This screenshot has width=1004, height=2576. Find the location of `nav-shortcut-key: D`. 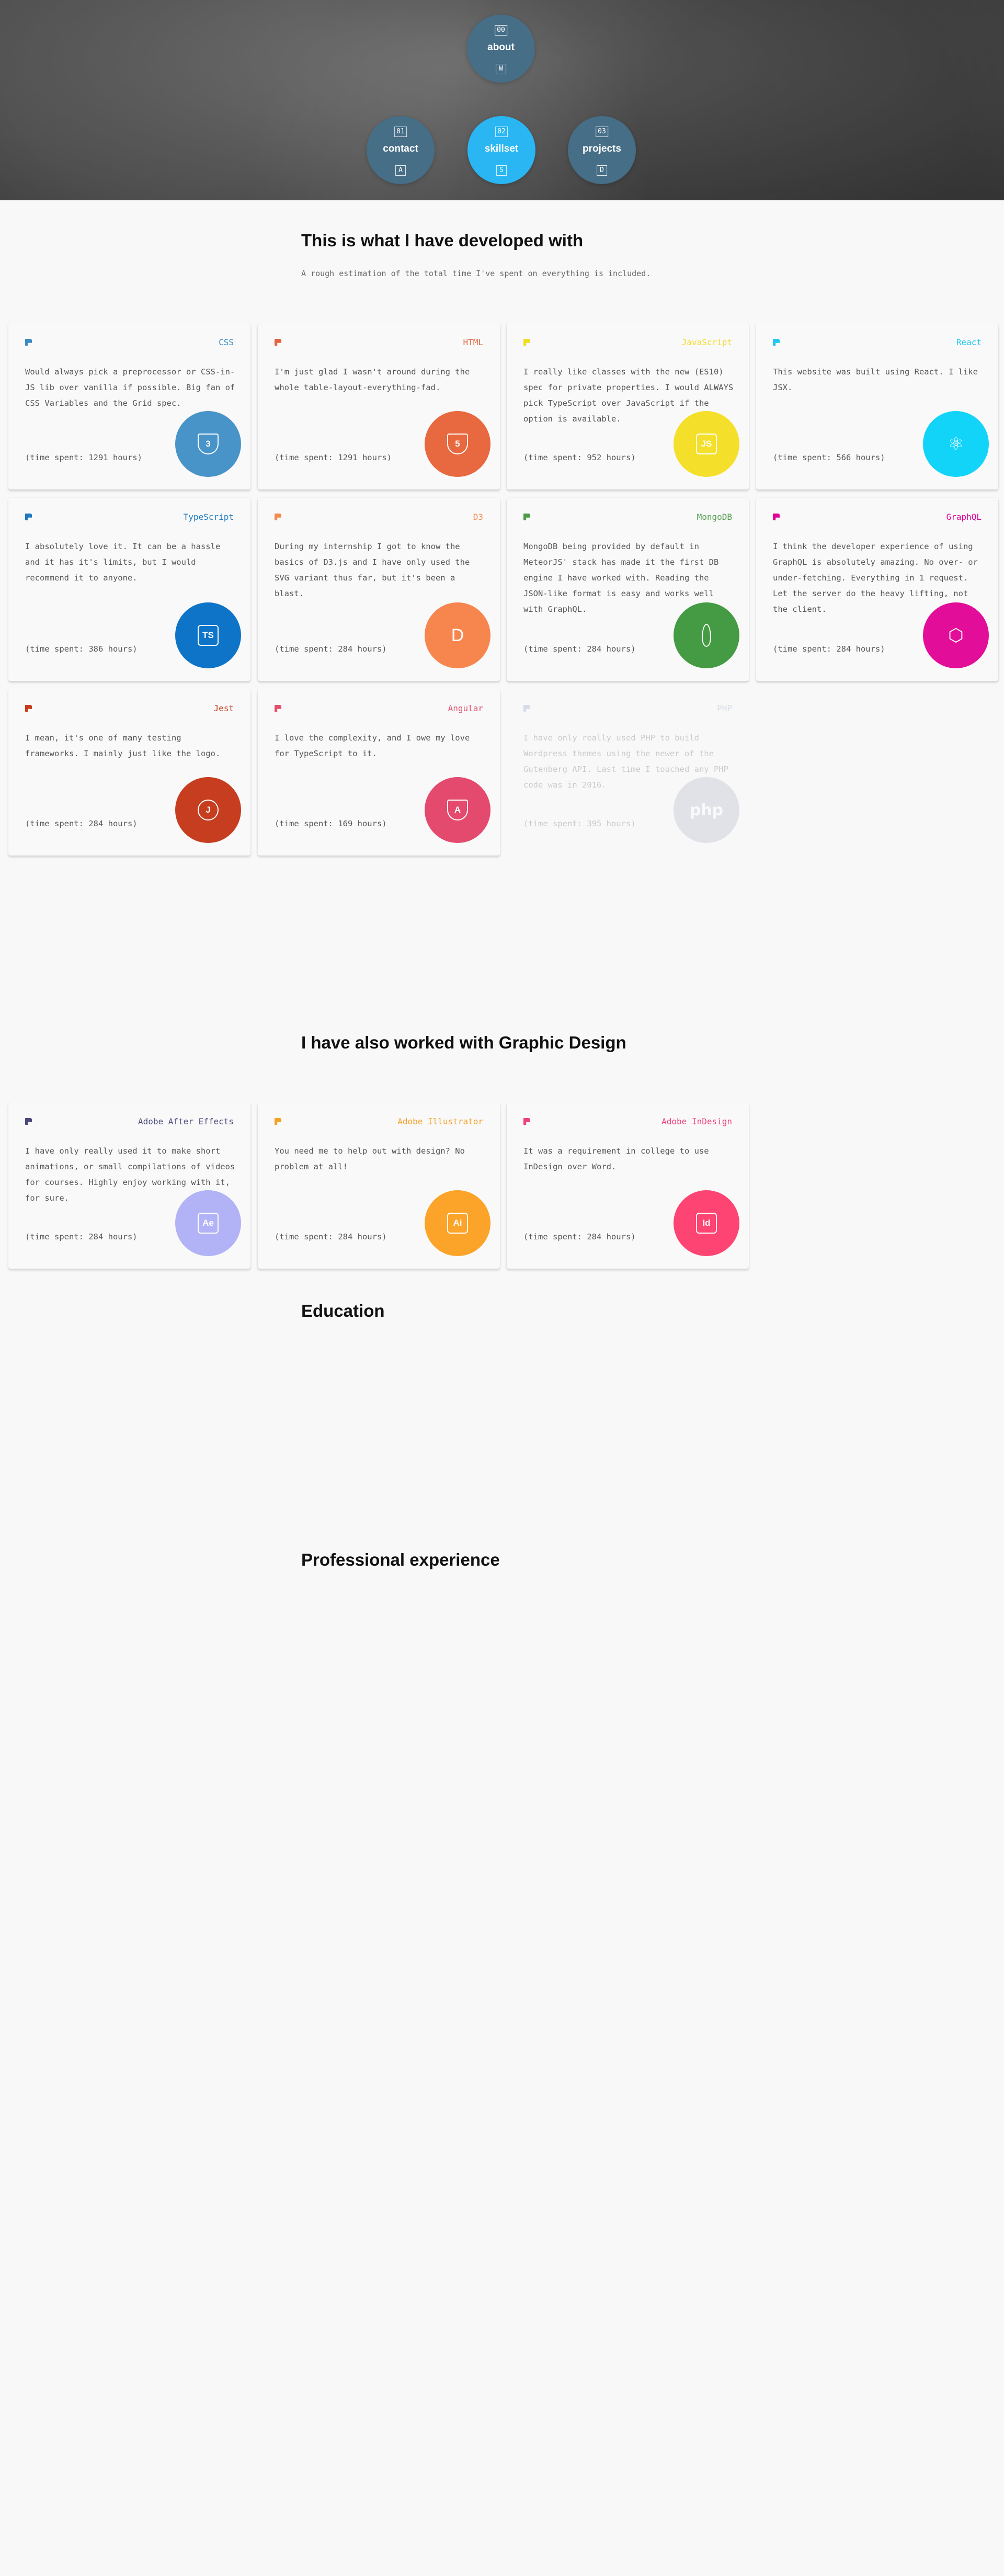

nav-shortcut-key: D is located at coordinates (602, 171).